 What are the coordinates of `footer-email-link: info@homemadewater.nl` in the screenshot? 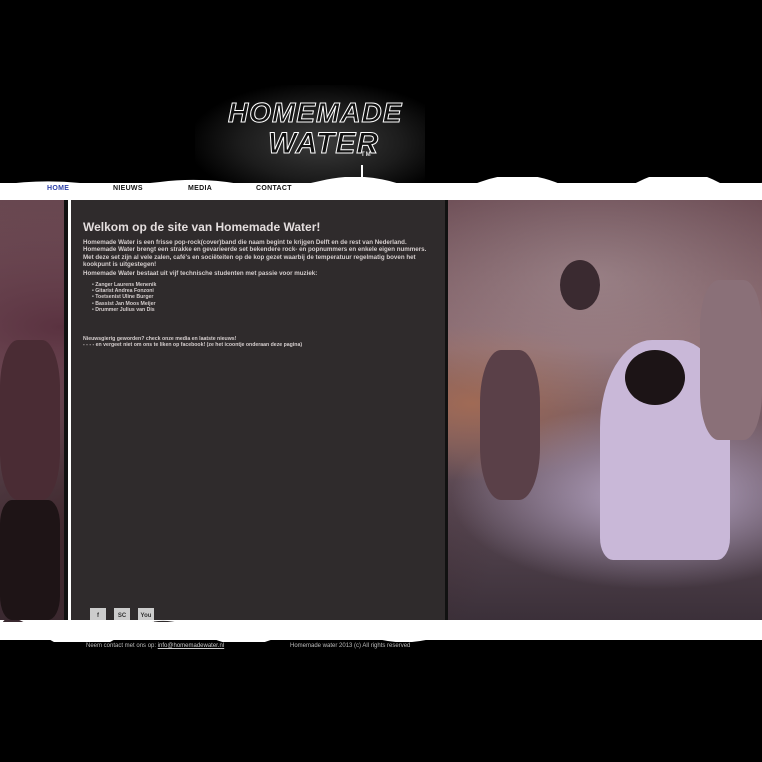 It's located at (191, 646).